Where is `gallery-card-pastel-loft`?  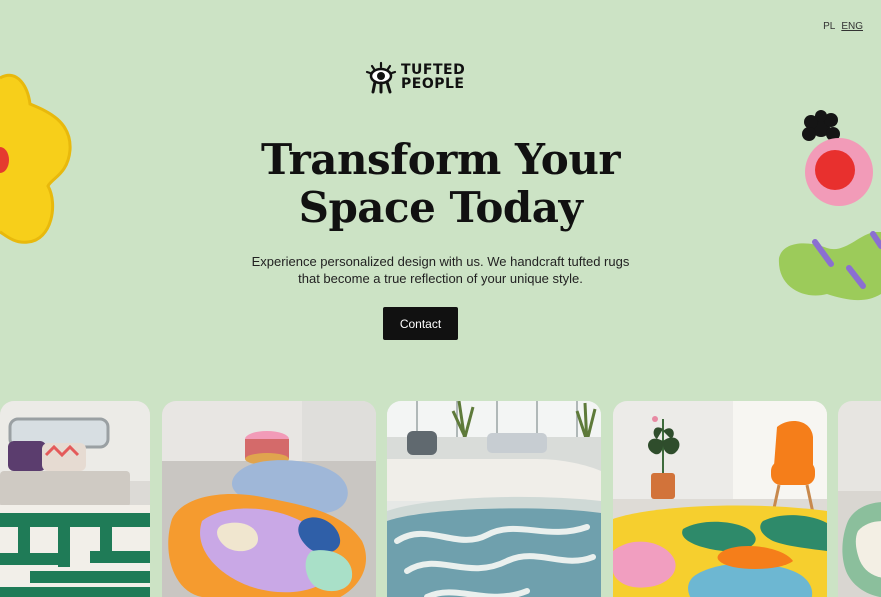
gallery-card-pastel-loft is located at coordinates (269, 499).